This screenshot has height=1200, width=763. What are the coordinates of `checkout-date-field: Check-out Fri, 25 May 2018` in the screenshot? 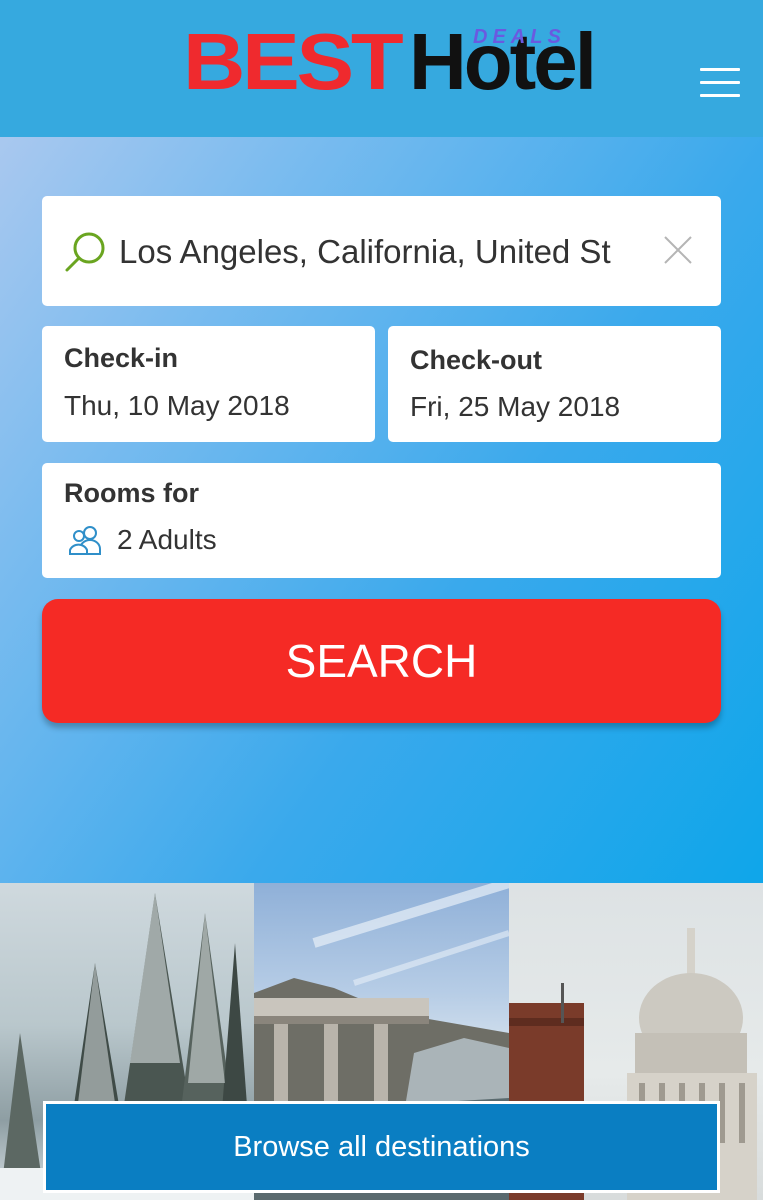 It's located at (554, 384).